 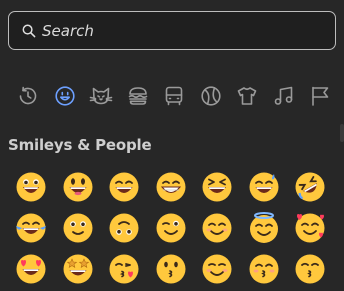 I want to click on grinning-face-smiling-eyes-emoji, so click(x=124, y=186).